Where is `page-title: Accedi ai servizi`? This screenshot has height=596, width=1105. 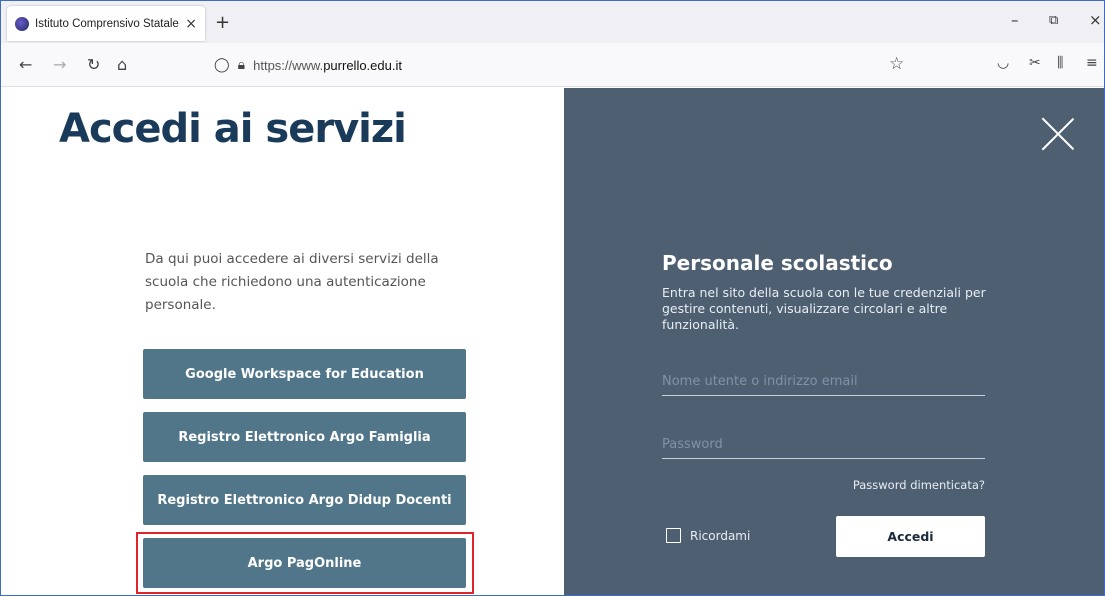
page-title: Accedi ai servizi is located at coordinates (233, 129).